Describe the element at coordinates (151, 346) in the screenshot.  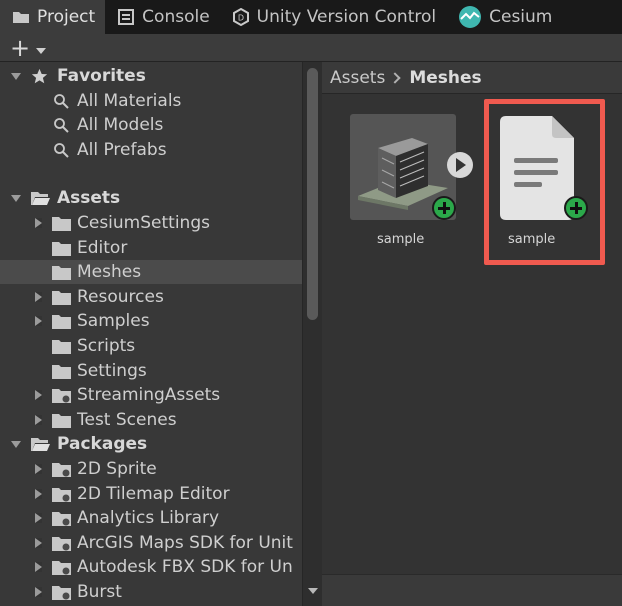
I see `tree-asset-folder: Scripts` at that location.